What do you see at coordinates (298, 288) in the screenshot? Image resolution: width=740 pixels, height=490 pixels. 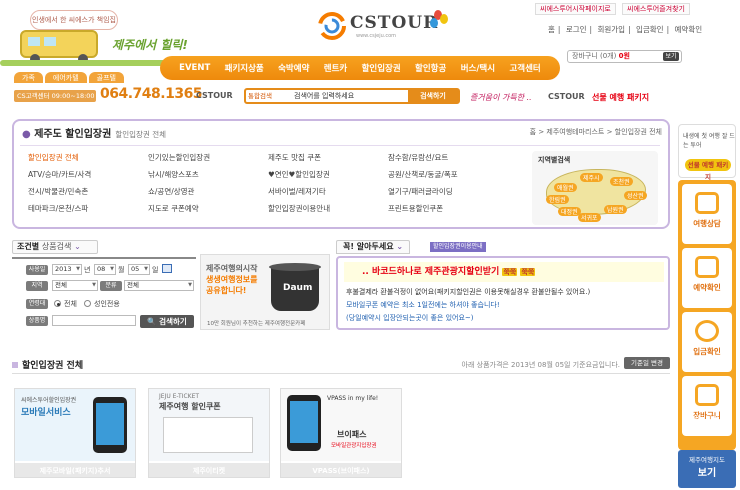 I see `daum-logo: Daum` at bounding box center [298, 288].